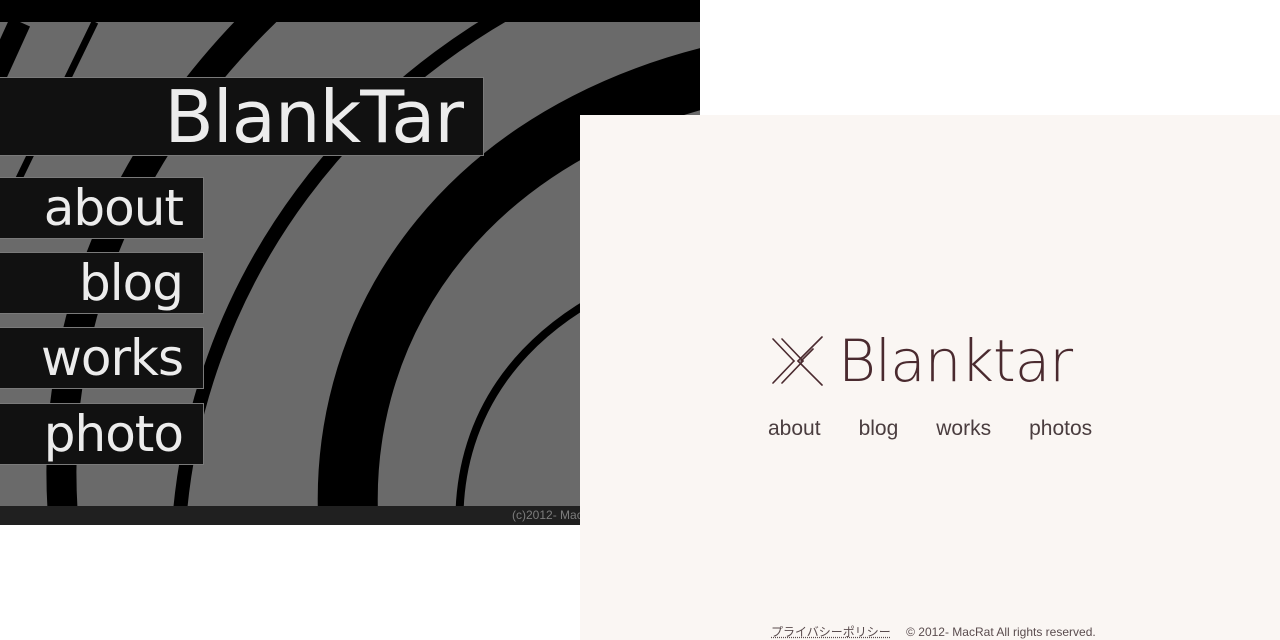 This screenshot has width=1280, height=640. What do you see at coordinates (131, 283) in the screenshot?
I see `old-nav-blog-label: blog` at bounding box center [131, 283].